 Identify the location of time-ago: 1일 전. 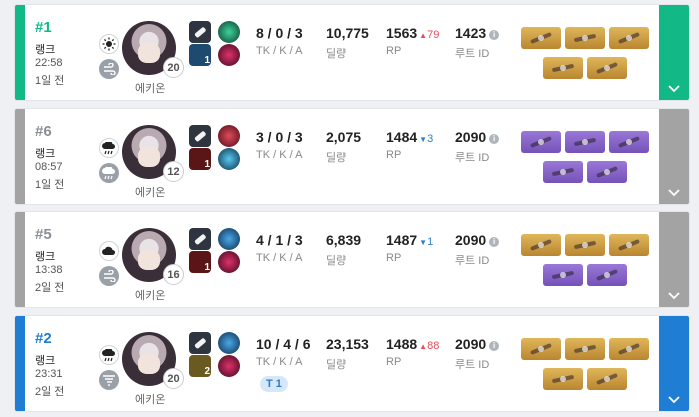
(50, 185).